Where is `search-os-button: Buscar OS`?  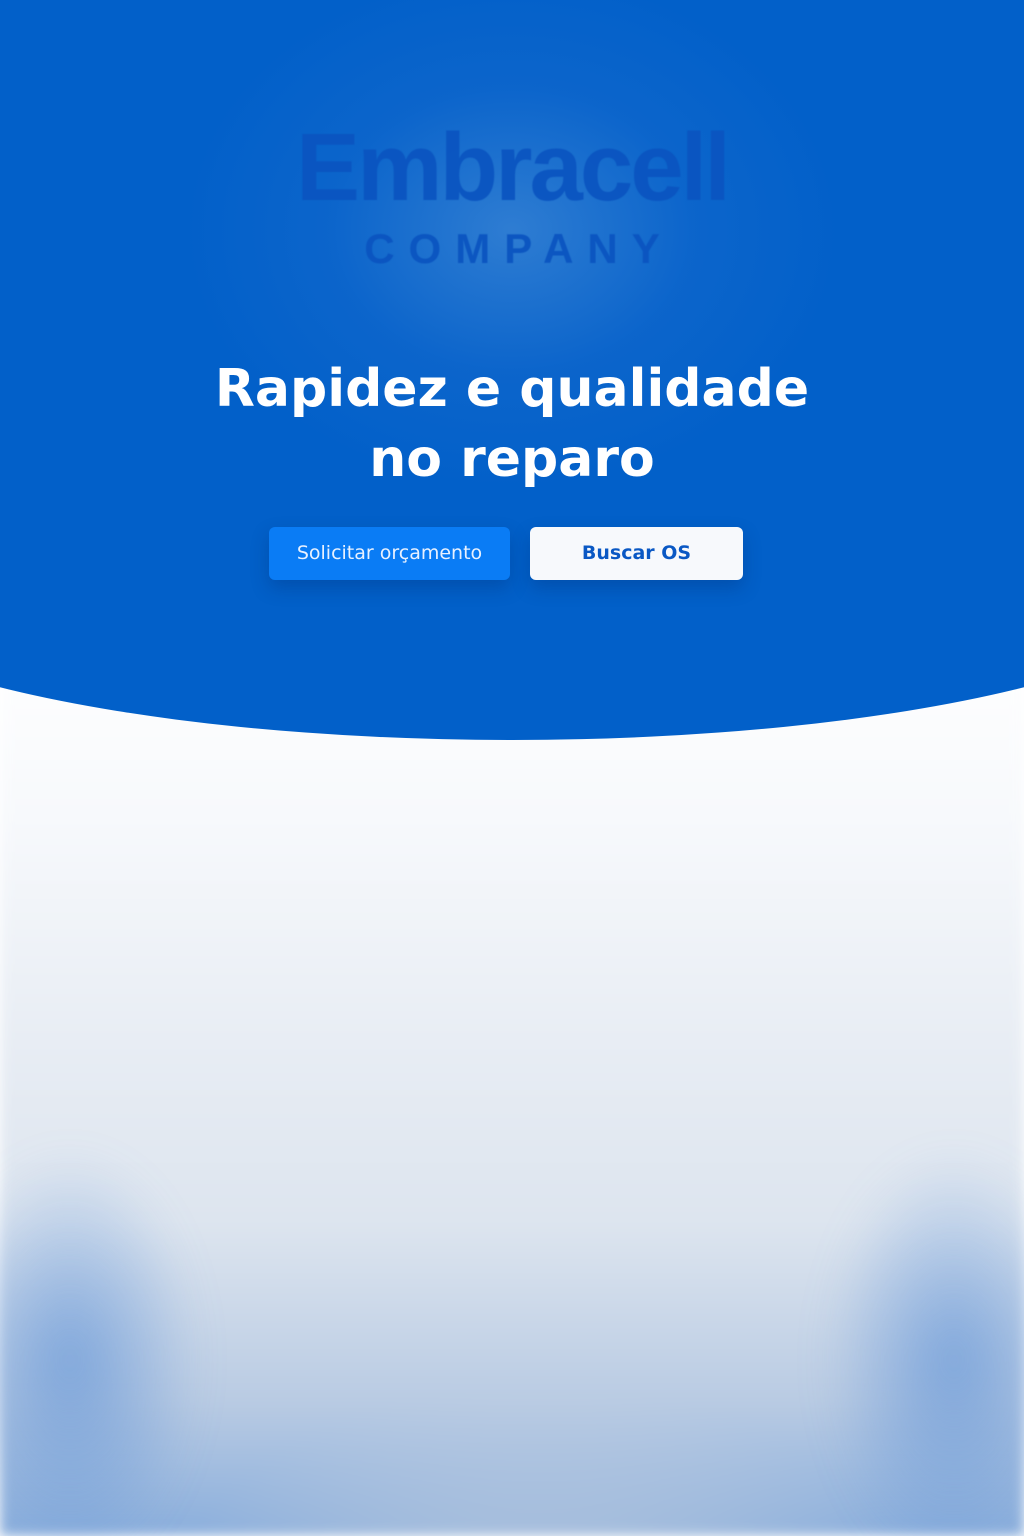 search-os-button: Buscar OS is located at coordinates (636, 553).